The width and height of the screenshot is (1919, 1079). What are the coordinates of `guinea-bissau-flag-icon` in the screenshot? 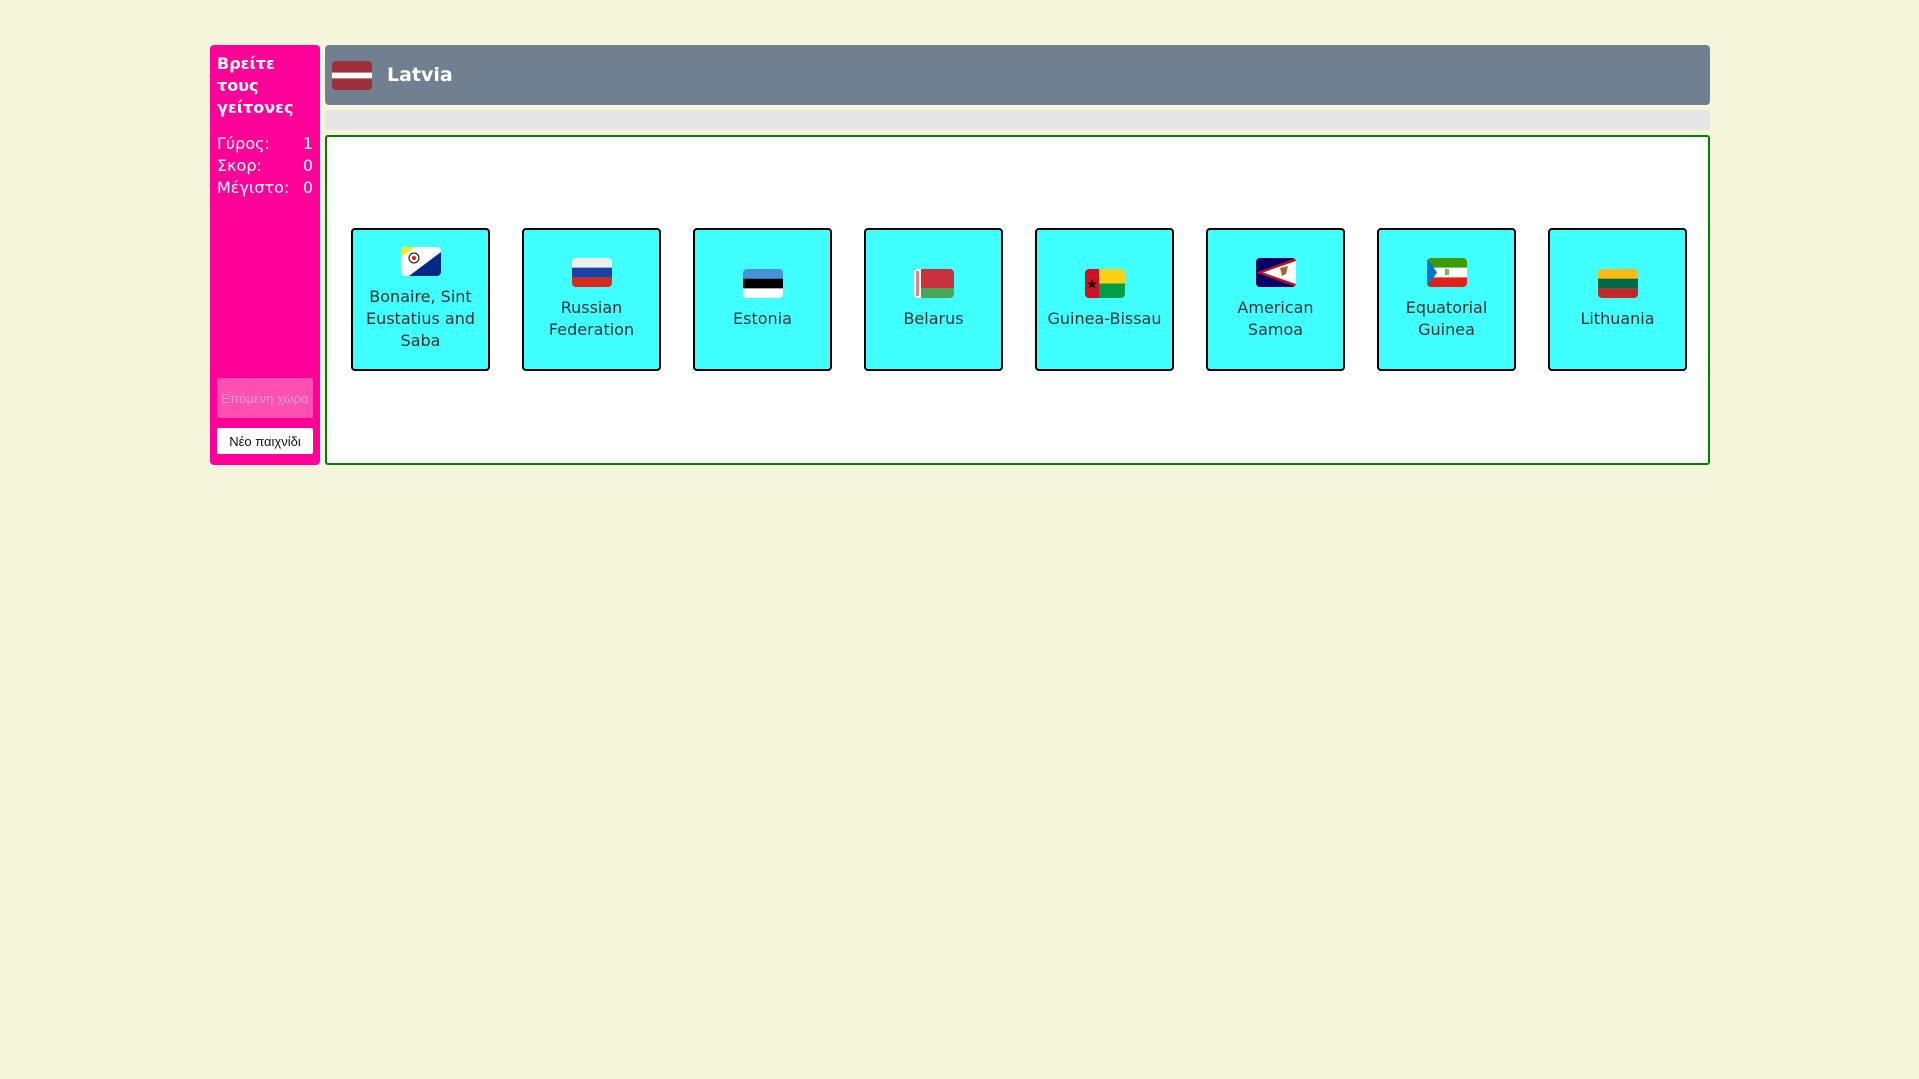 It's located at (1104, 283).